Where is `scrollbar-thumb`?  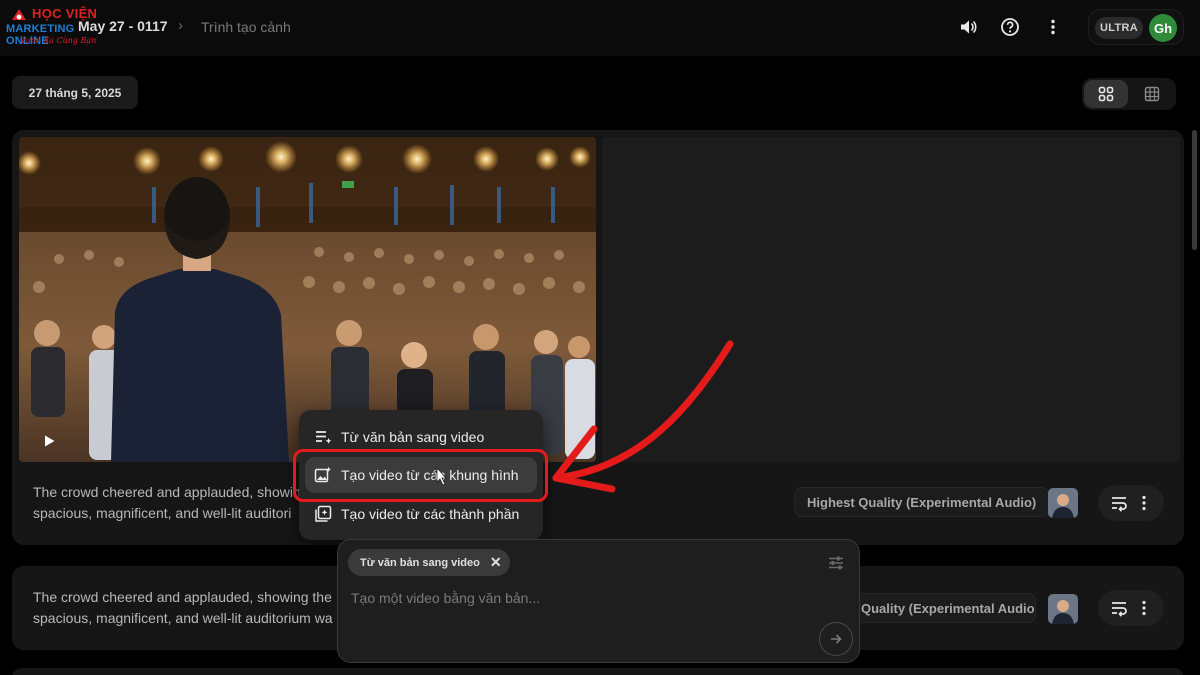 scrollbar-thumb is located at coordinates (1194, 190).